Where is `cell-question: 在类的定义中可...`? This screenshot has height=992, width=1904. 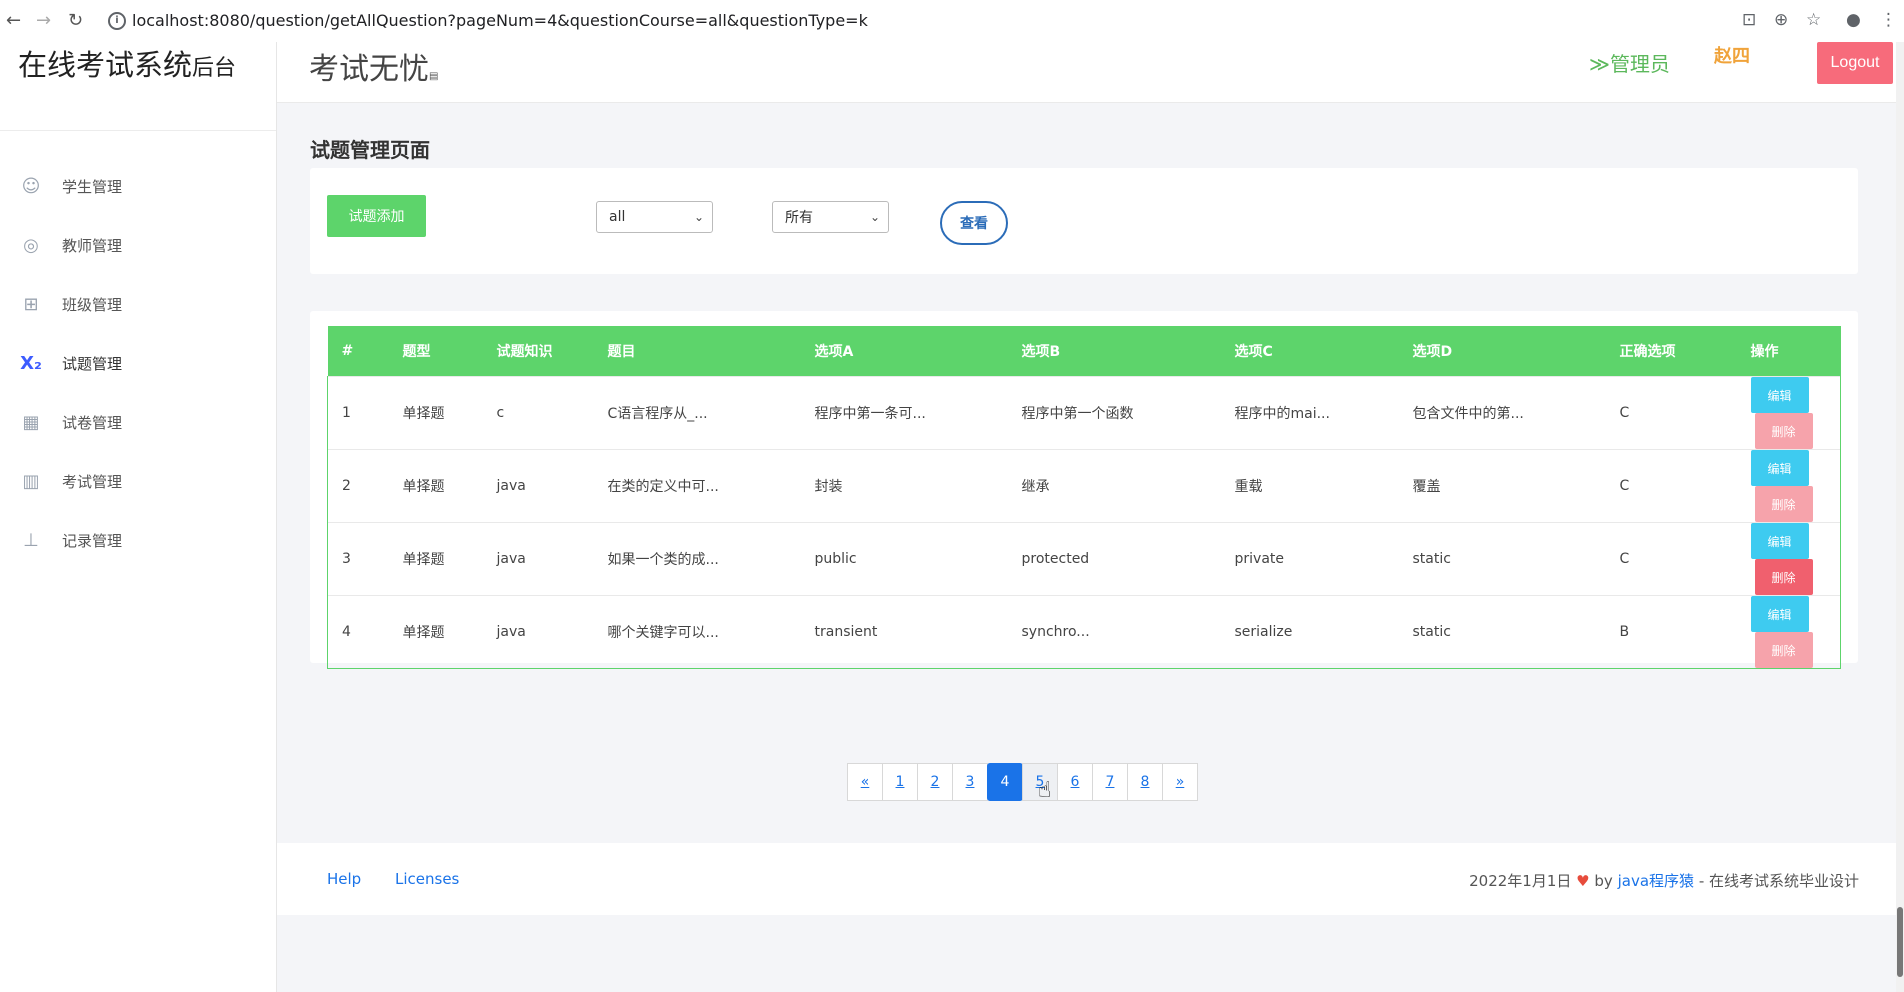 cell-question: 在类的定义中可... is located at coordinates (697, 486).